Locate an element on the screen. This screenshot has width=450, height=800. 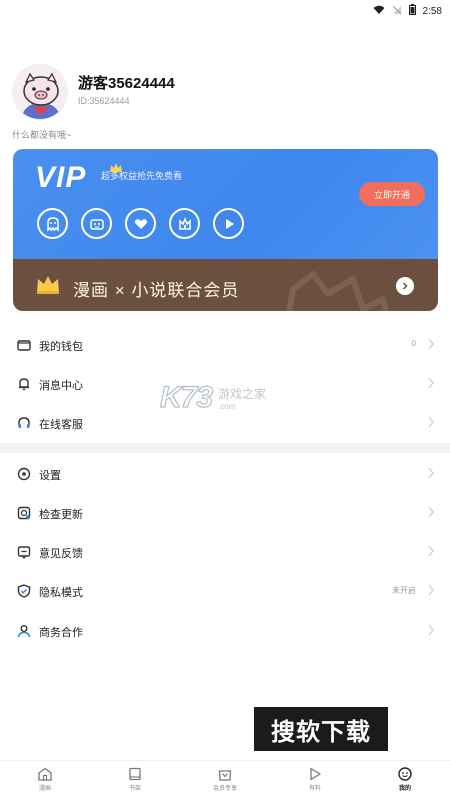
decorative-shape is located at coordinates (338, 290).